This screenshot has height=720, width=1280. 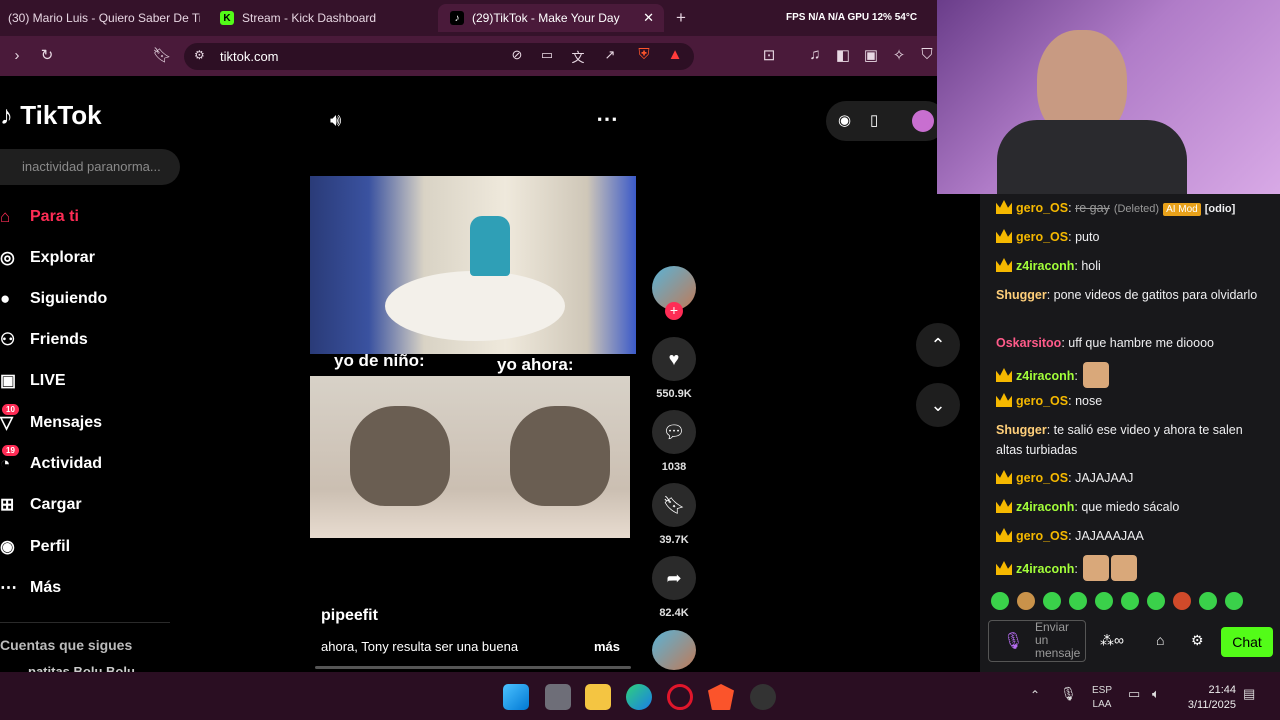 I want to click on tab-youtube: (30) Mario Luis - Quiero Saber De Ti, so click(x=100, y=18).